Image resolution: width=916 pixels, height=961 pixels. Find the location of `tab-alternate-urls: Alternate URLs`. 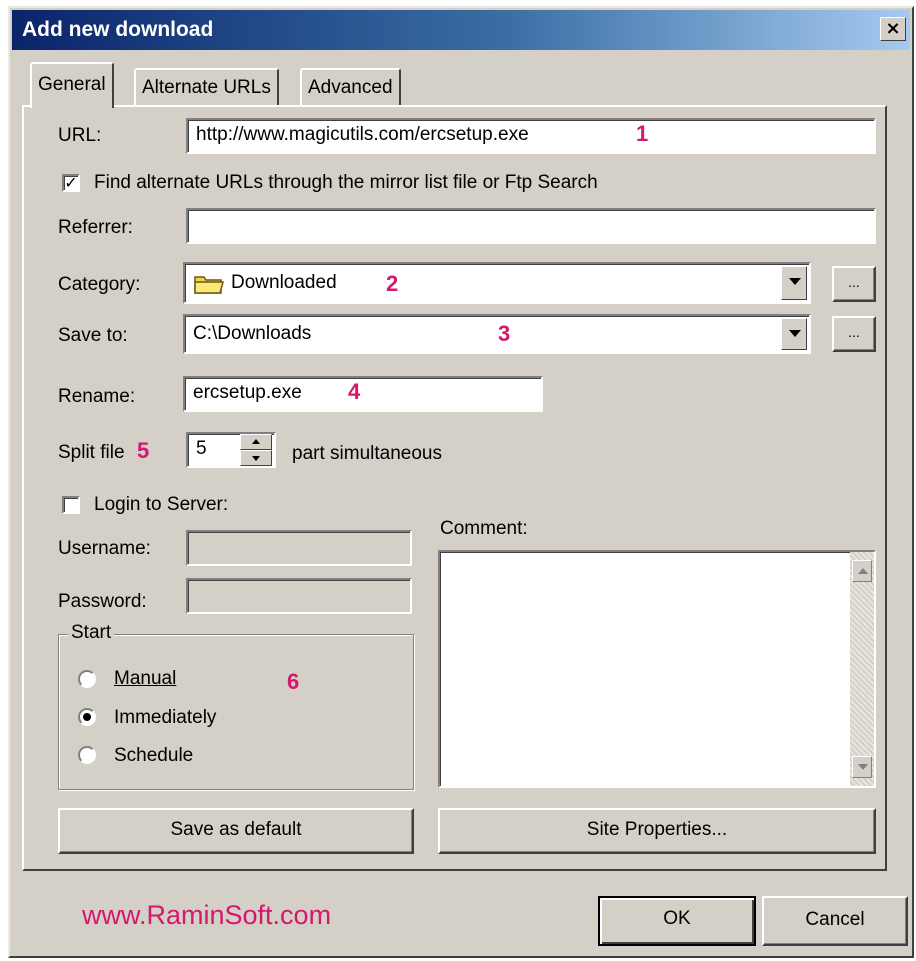

tab-alternate-urls: Alternate URLs is located at coordinates (206, 87).